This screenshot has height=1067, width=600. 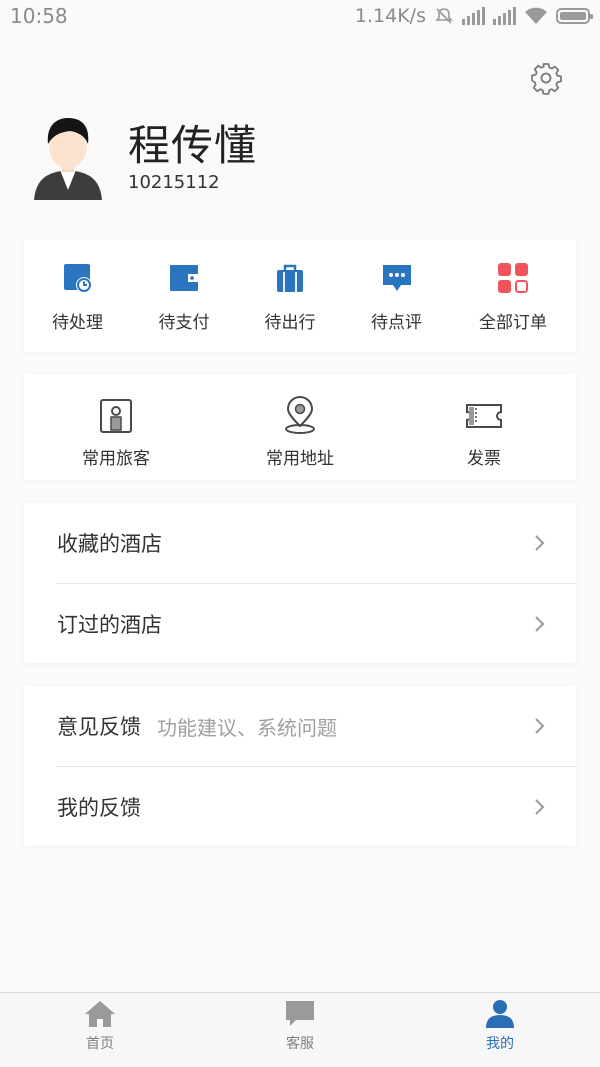 I want to click on bottom-nav: 首页 客服 我的, so click(x=300, y=1029).